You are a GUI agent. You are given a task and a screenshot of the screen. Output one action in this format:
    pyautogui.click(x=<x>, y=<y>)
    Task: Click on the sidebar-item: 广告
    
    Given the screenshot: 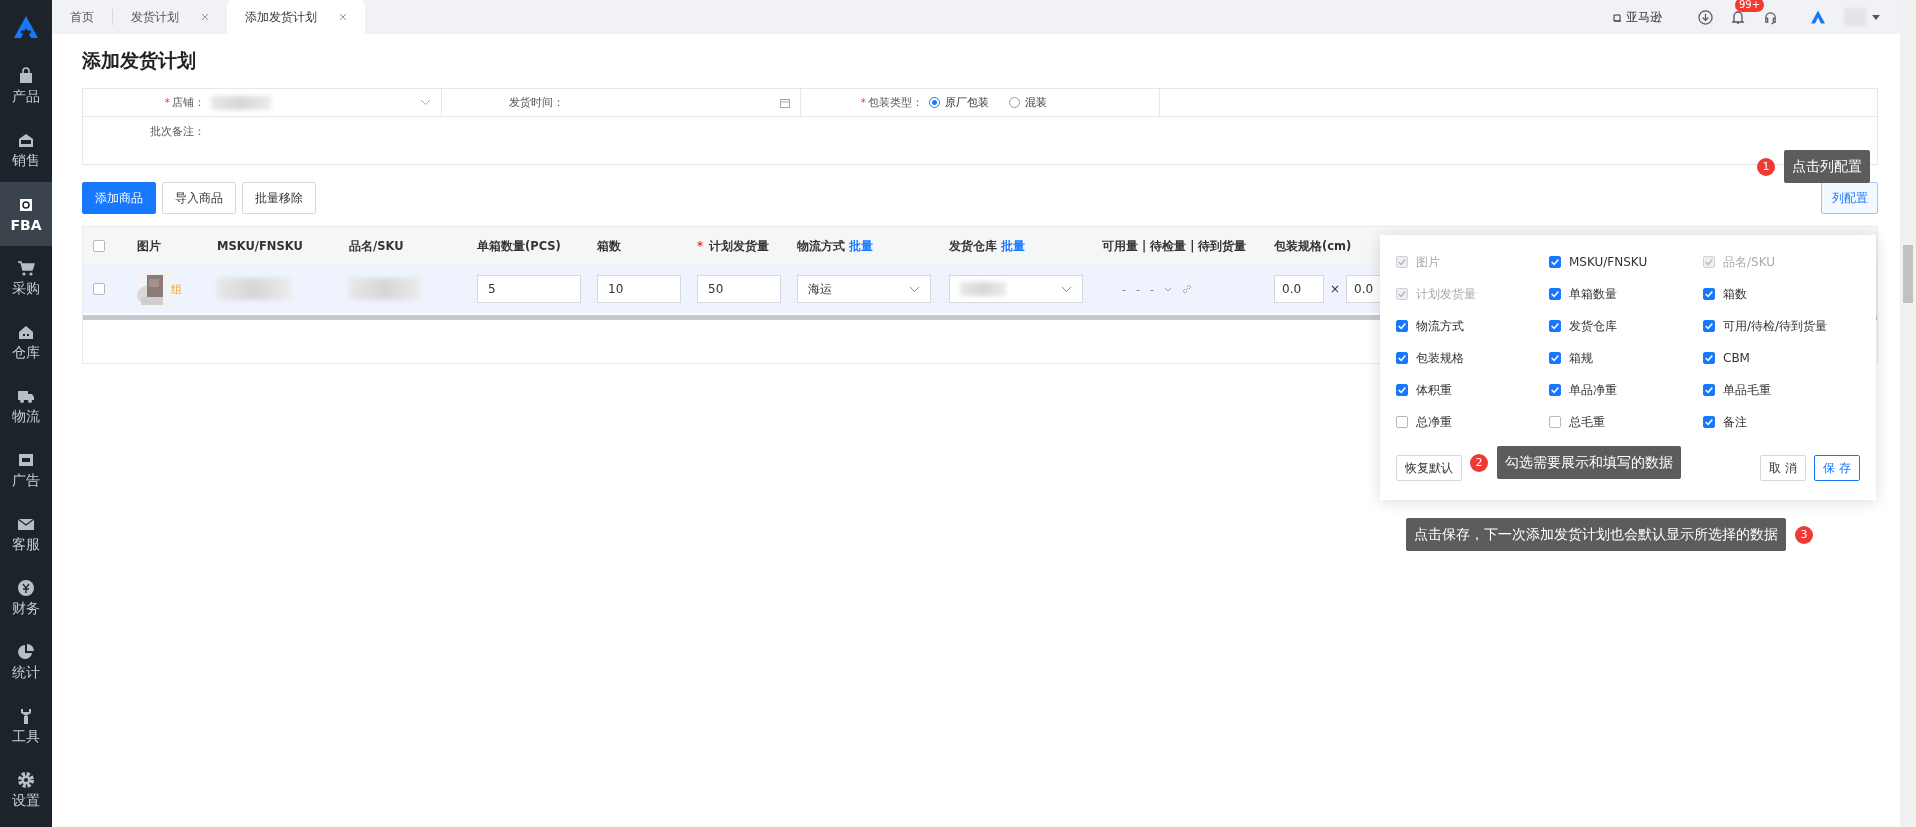 What is the action you would take?
    pyautogui.click(x=26, y=470)
    